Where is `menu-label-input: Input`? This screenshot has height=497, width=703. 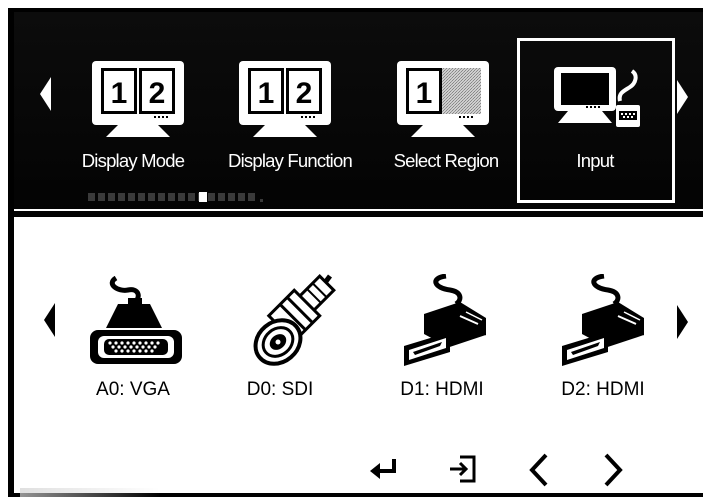 menu-label-input: Input is located at coordinates (595, 160).